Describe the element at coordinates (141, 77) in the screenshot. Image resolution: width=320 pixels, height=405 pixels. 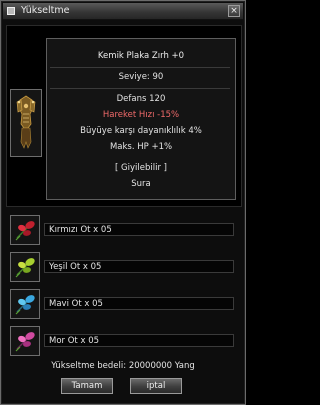
I see `item-level: Seviye: 90` at that location.